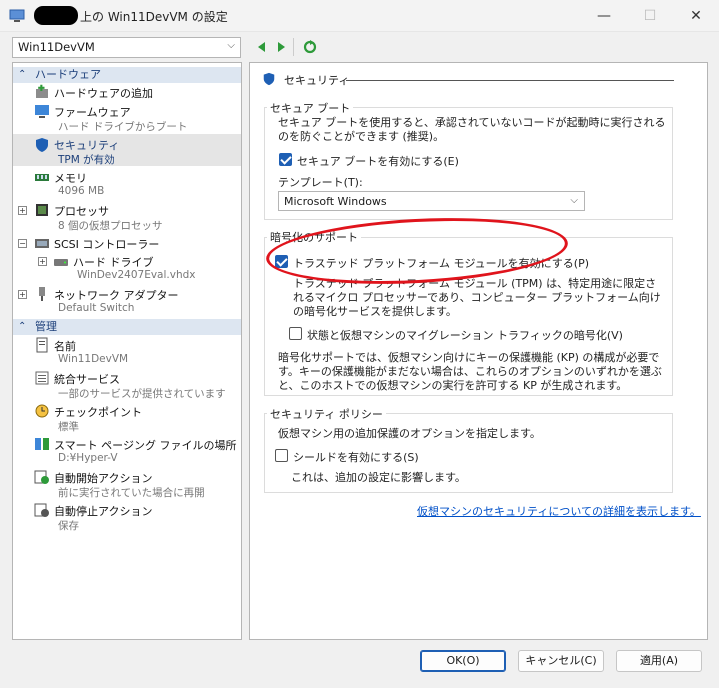 The height and width of the screenshot is (688, 719). What do you see at coordinates (127, 184) in the screenshot?
I see `tree-item-memory: メモリ 4096 MB` at bounding box center [127, 184].